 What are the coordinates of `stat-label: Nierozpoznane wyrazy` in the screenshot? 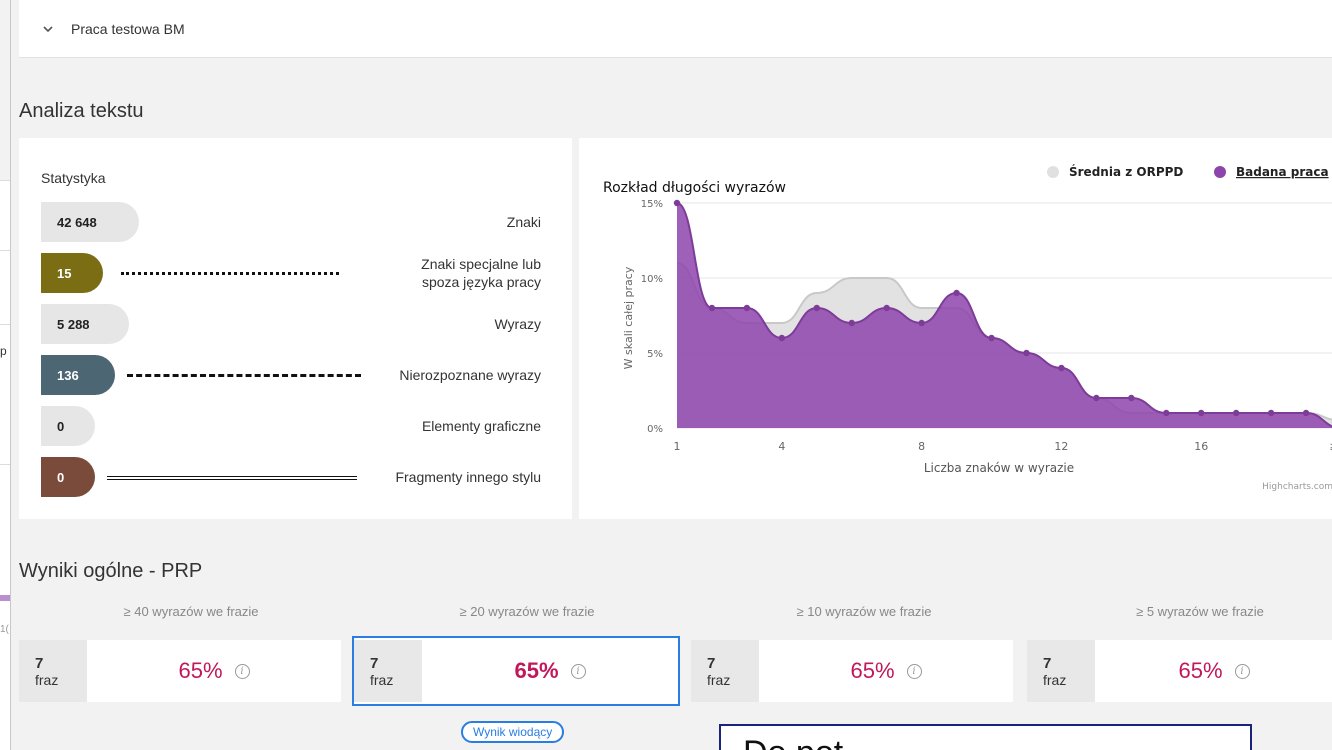 It's located at (470, 375).